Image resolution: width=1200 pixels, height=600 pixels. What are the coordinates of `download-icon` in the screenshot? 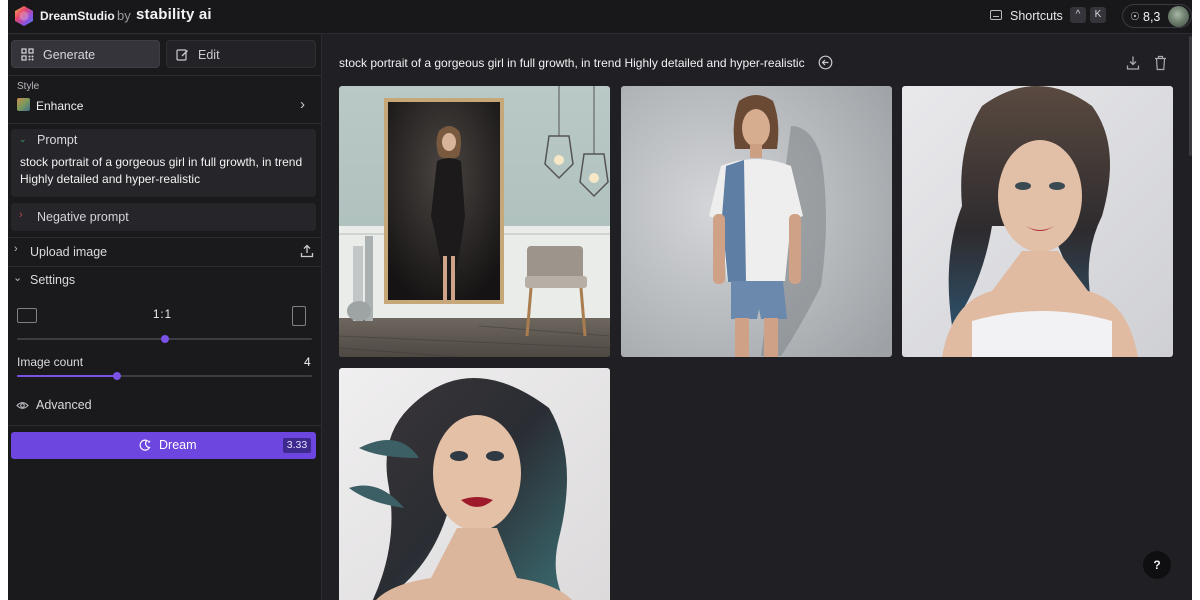 It's located at (1133, 63).